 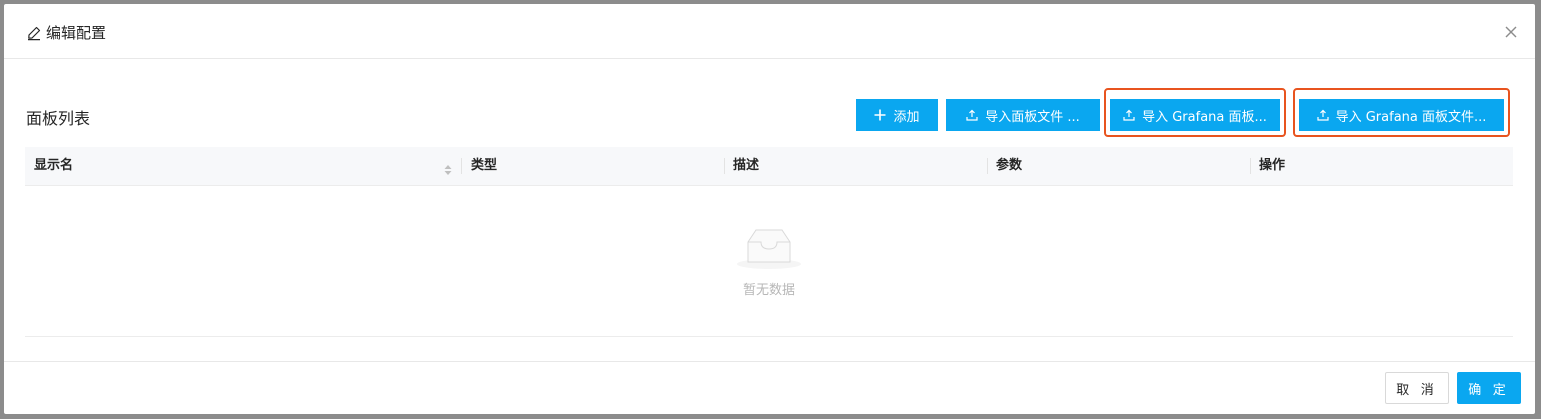 What do you see at coordinates (769, 249) in the screenshot?
I see `empty-inbox-icon` at bounding box center [769, 249].